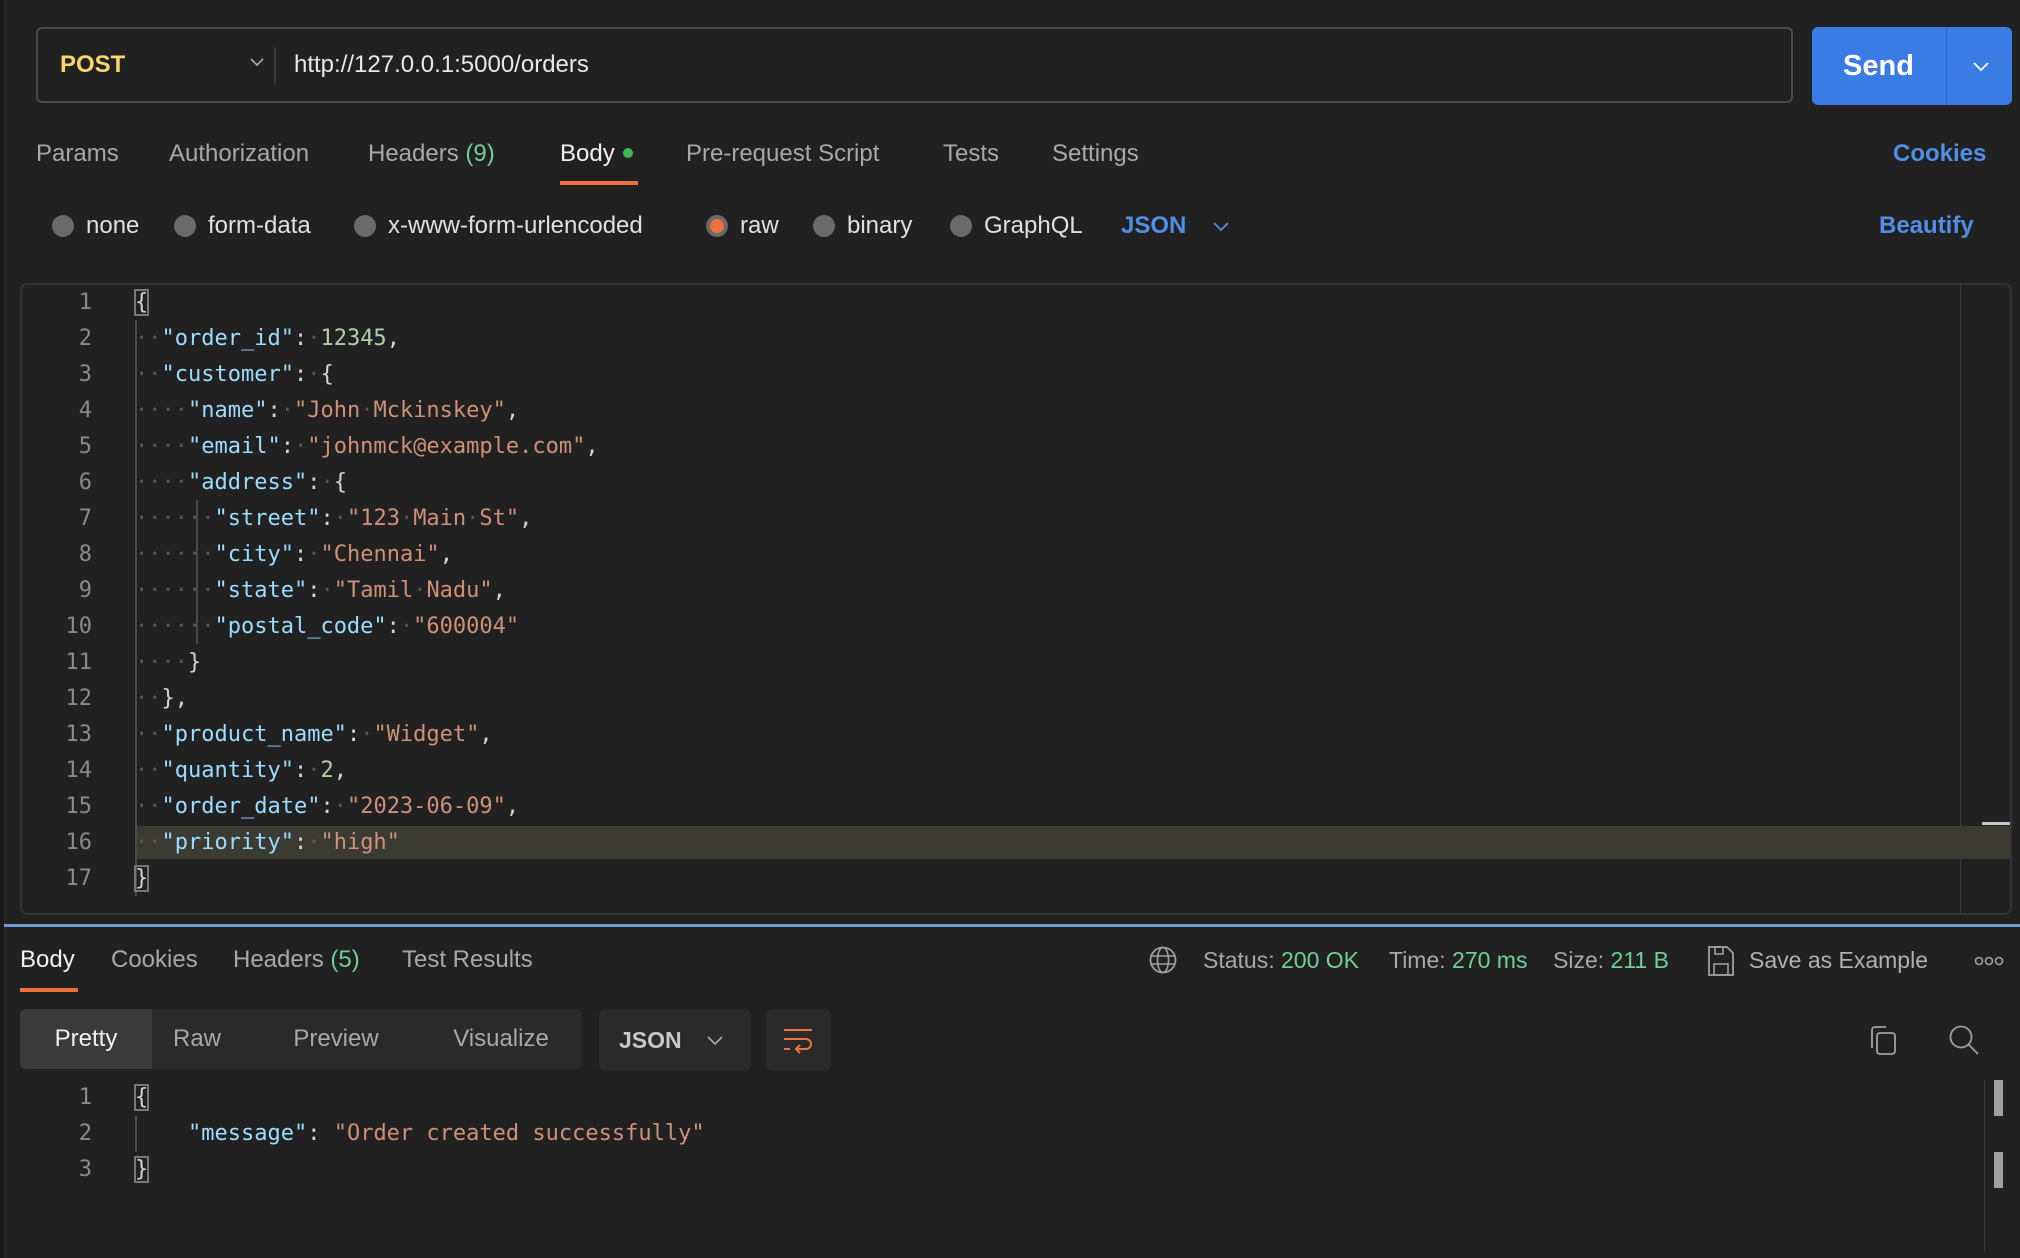 The width and height of the screenshot is (2020, 1258). What do you see at coordinates (880, 225) in the screenshot?
I see `radio-label: binary` at bounding box center [880, 225].